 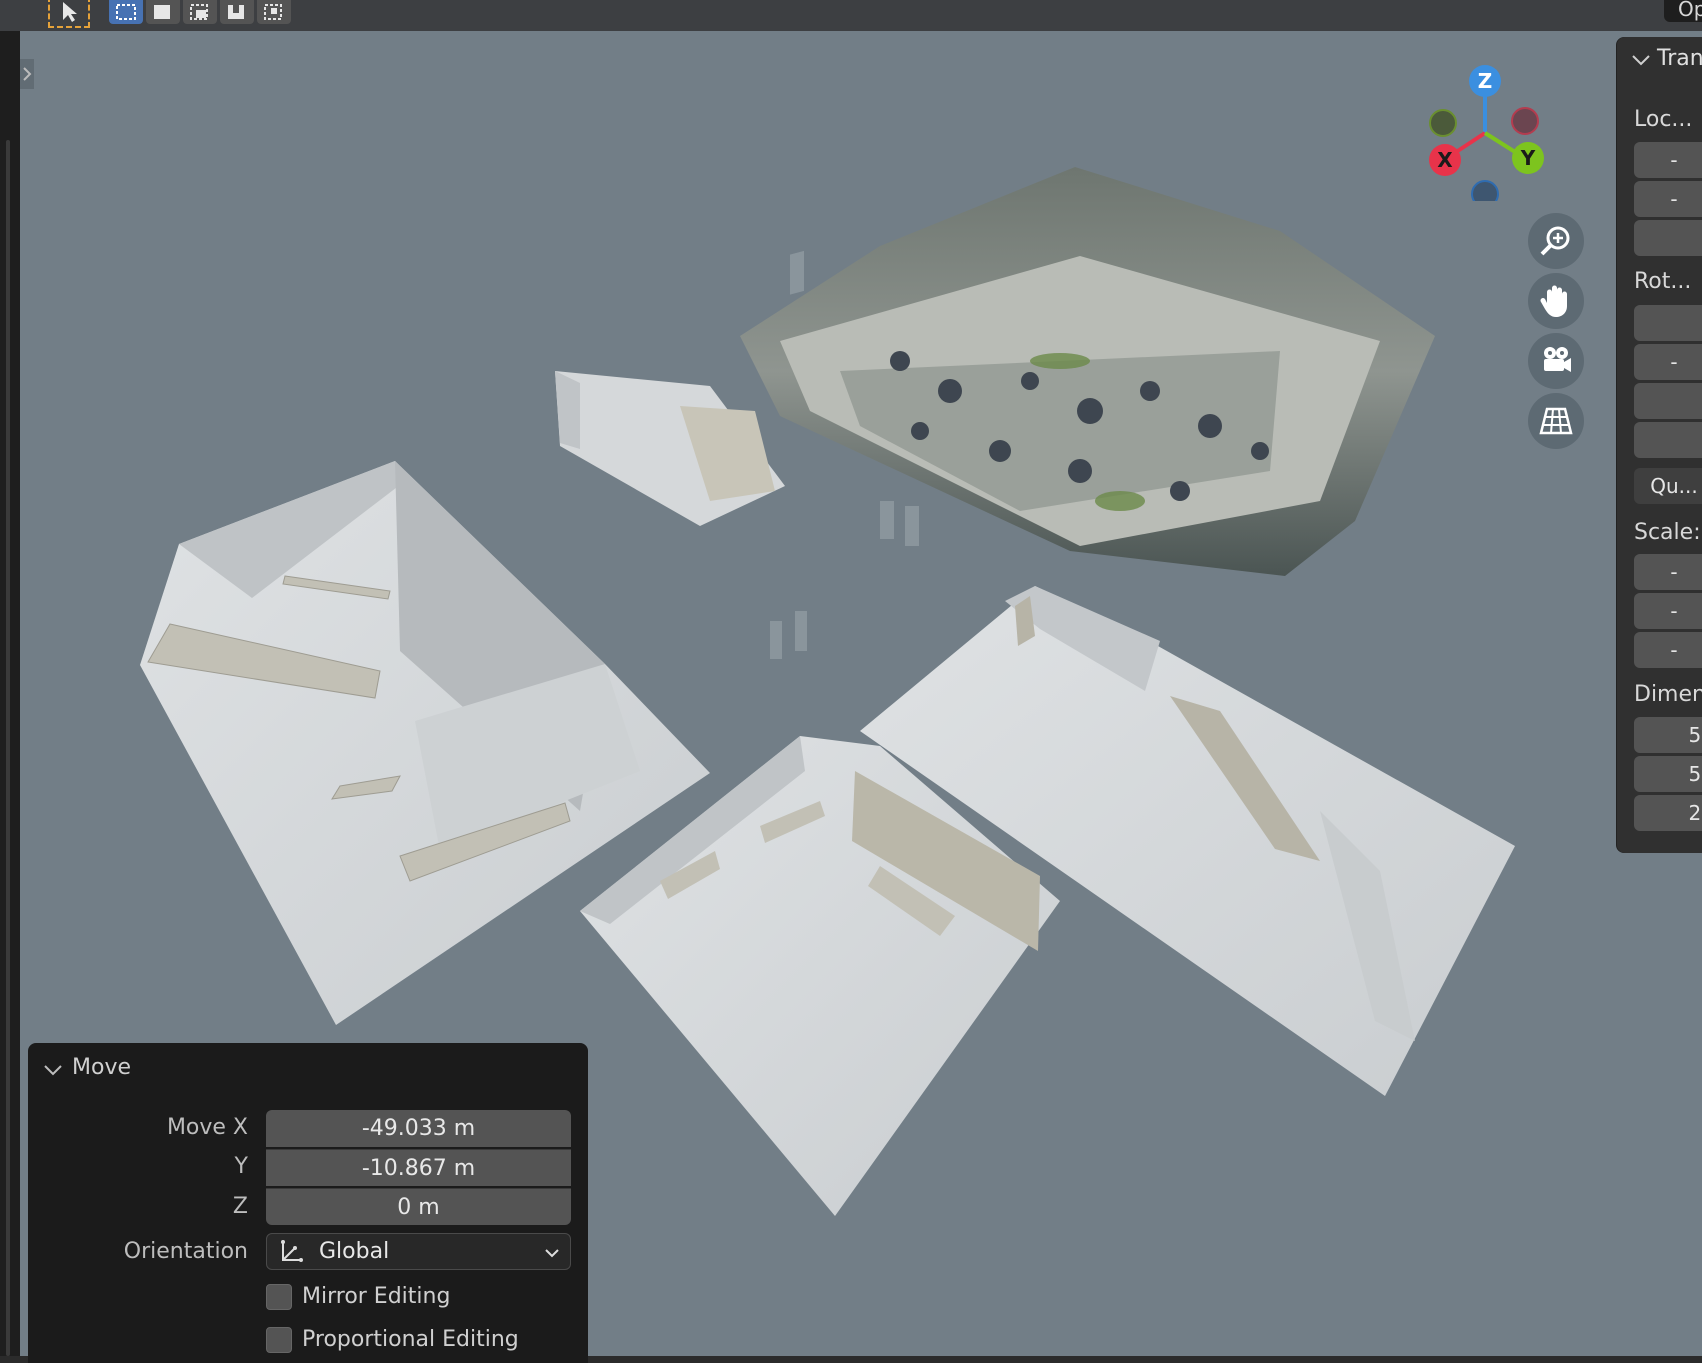 I want to click on select-subtract-button, so click(x=200, y=12).